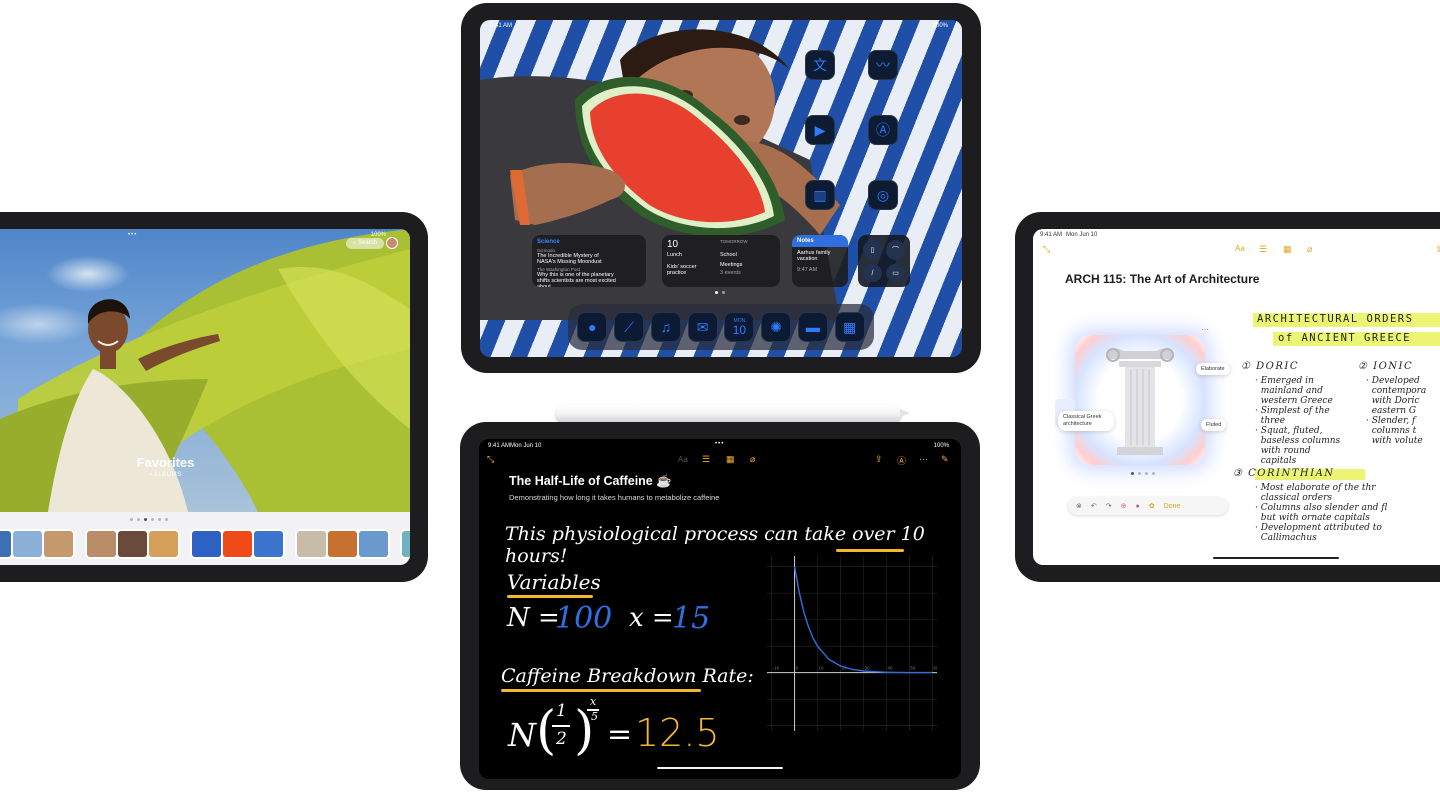 The image size is (1440, 793). I want to click on calendar-event: Lunch, so click(674, 255).